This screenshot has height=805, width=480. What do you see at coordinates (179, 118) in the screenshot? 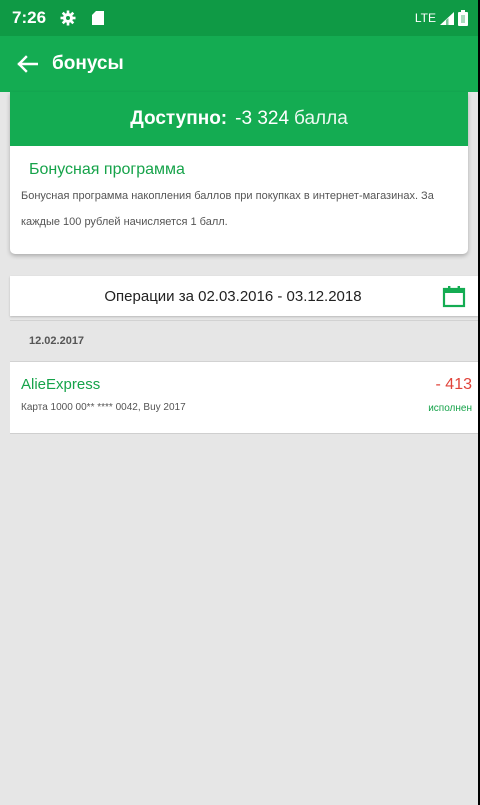
I see `available-label: Доступно:` at bounding box center [179, 118].